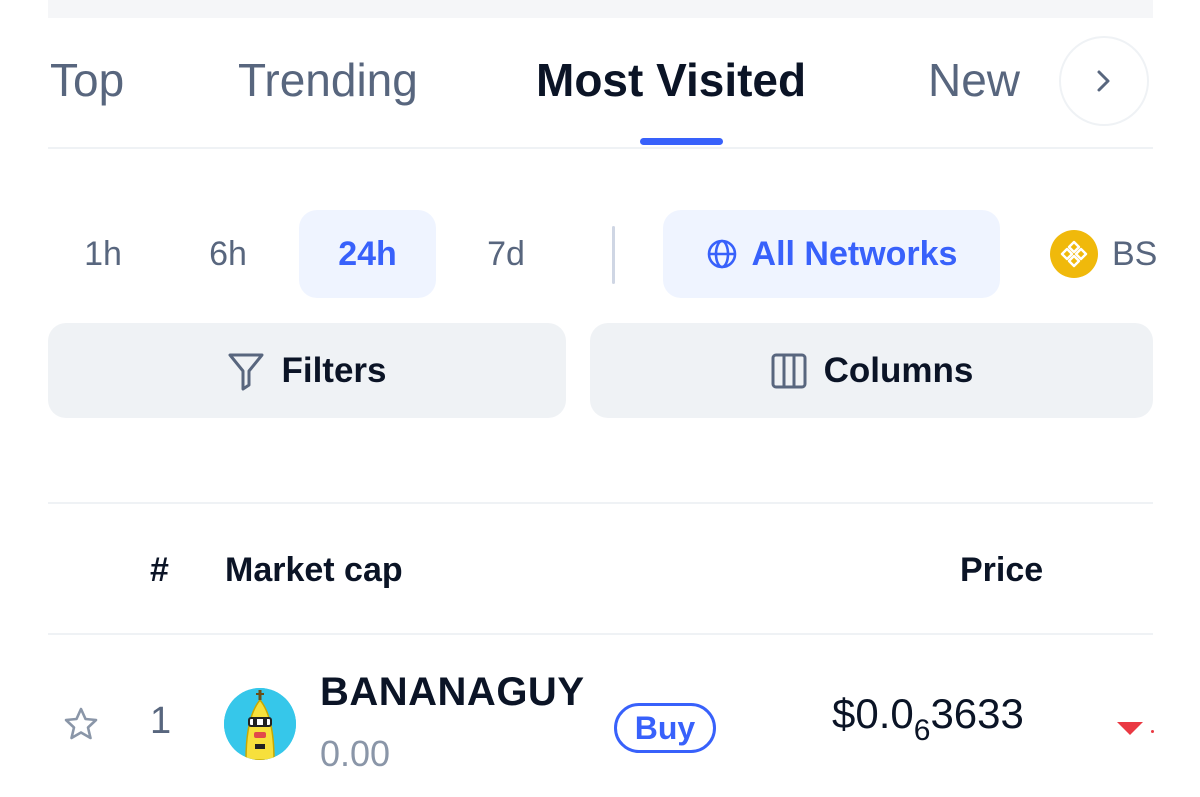 The image size is (1200, 797). Describe the element at coordinates (161, 721) in the screenshot. I see `row-rank: 1` at that location.